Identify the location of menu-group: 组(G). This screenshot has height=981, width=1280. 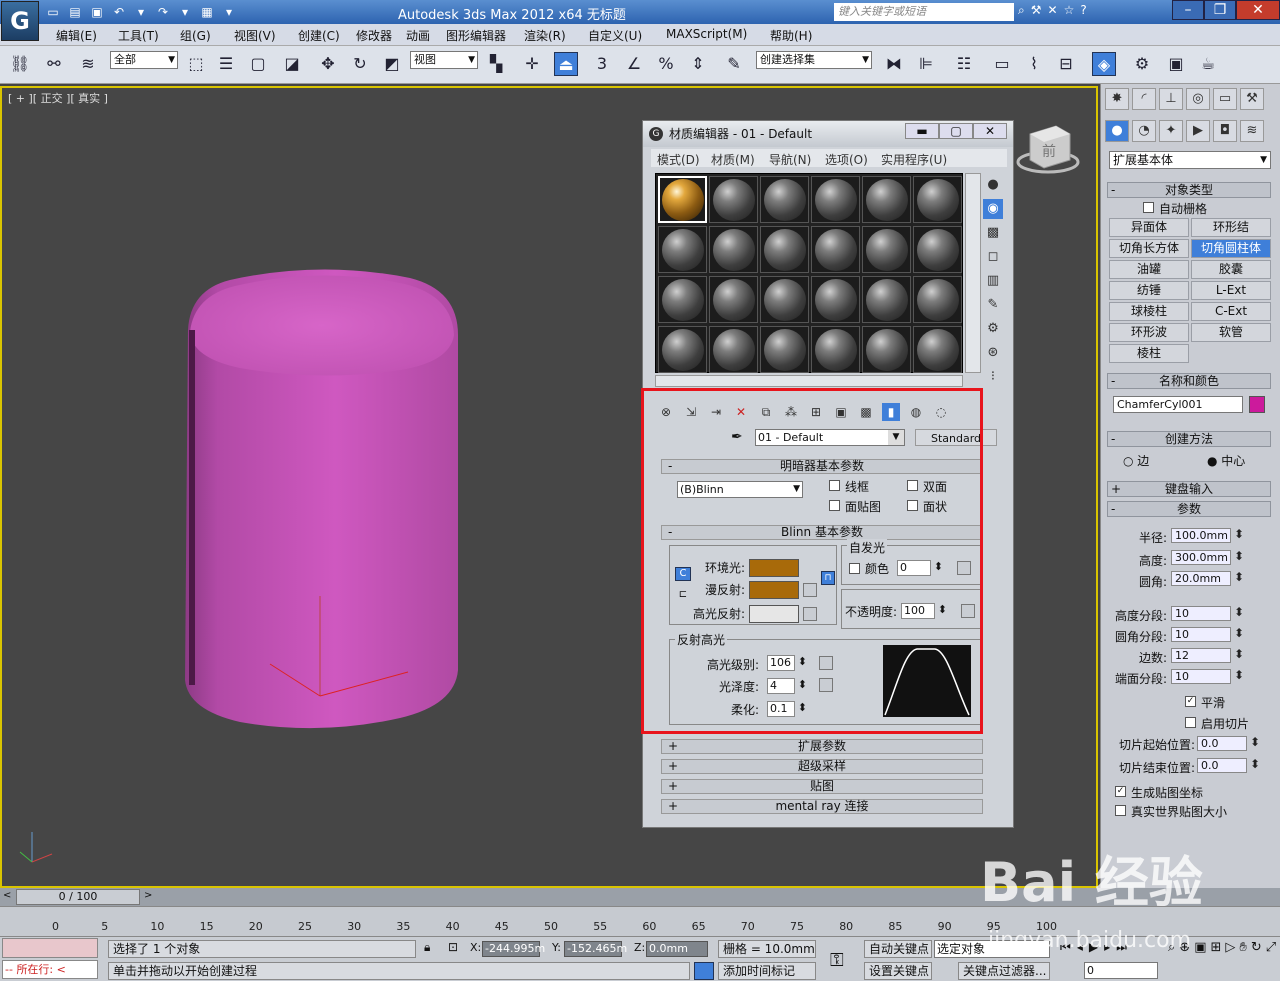
(195, 35).